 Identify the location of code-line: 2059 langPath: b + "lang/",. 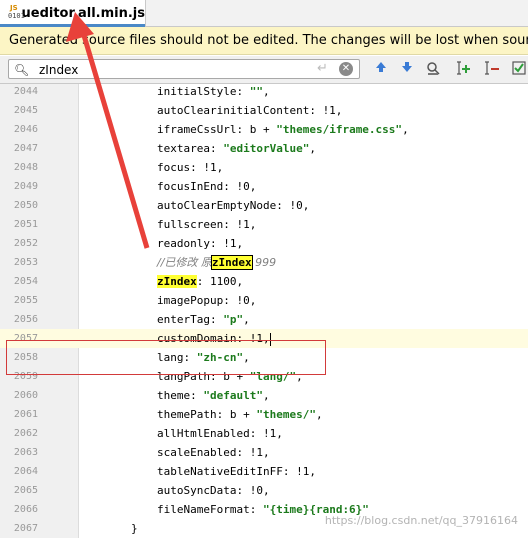
(264, 376).